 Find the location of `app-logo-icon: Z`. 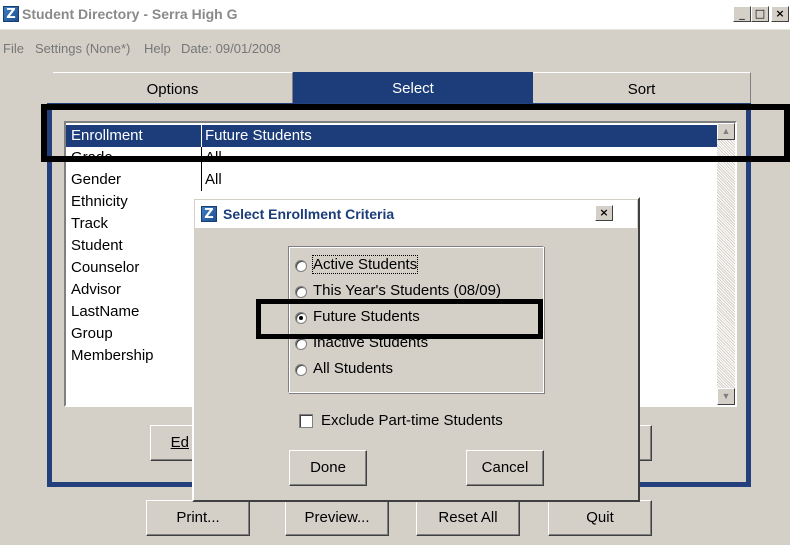

app-logo-icon: Z is located at coordinates (11, 14).